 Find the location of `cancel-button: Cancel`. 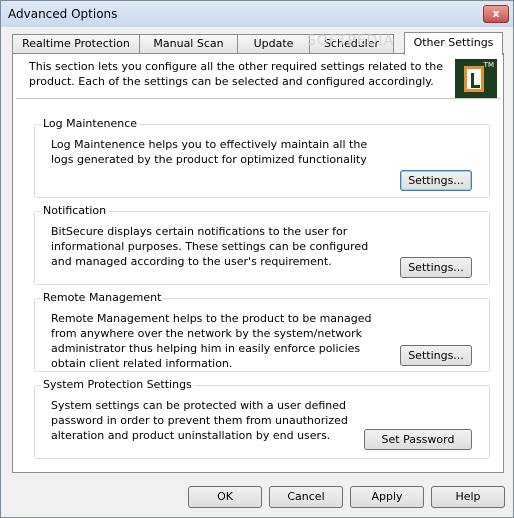

cancel-button: Cancel is located at coordinates (306, 497).